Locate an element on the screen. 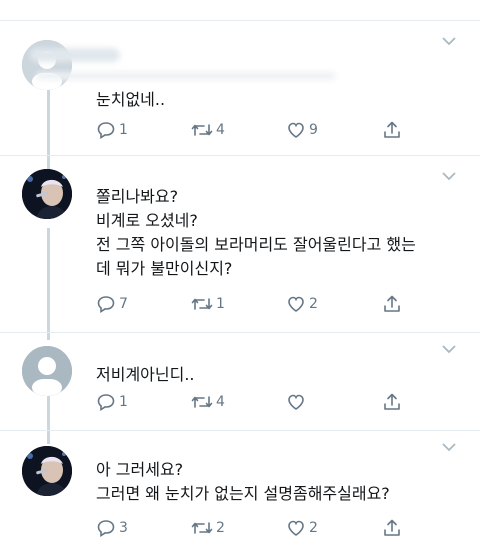 The height and width of the screenshot is (544, 480). reply-button: 3 is located at coordinates (112, 528).